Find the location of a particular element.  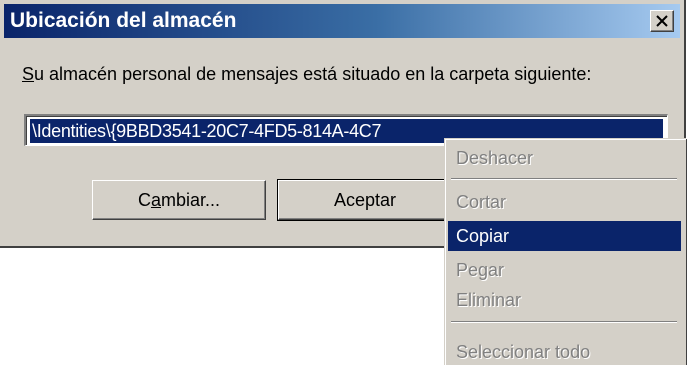

dialog-title: Ubicación del almacén is located at coordinates (123, 20).